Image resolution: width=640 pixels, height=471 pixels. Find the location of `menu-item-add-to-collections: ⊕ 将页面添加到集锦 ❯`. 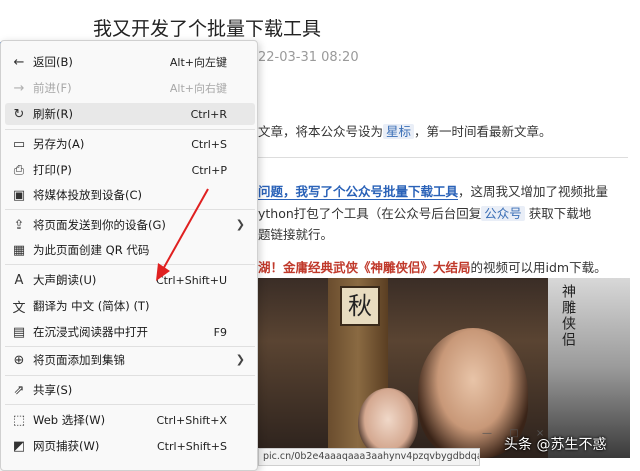

menu-item-add-to-collections: ⊕ 将页面添加到集锦 ❯ is located at coordinates (130, 360).